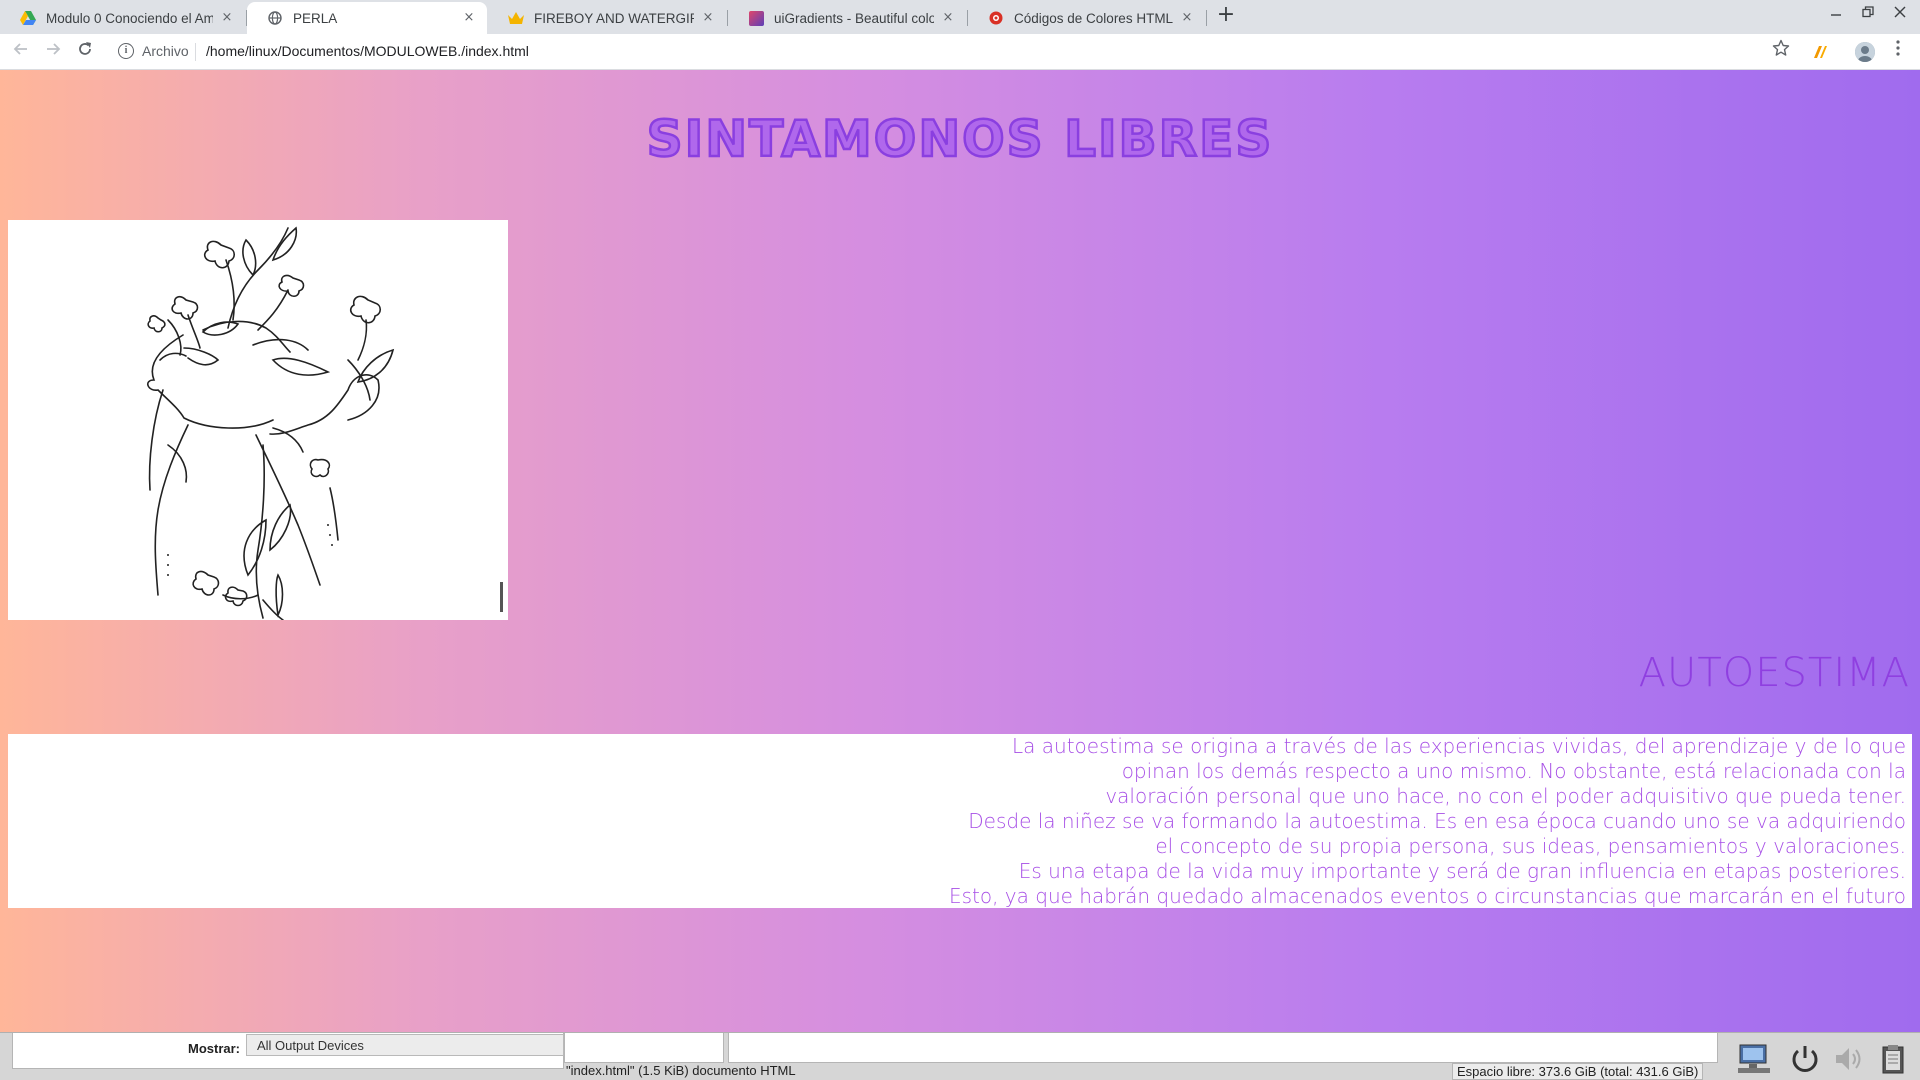  What do you see at coordinates (195, 52) in the screenshot?
I see `omnibox-divider` at bounding box center [195, 52].